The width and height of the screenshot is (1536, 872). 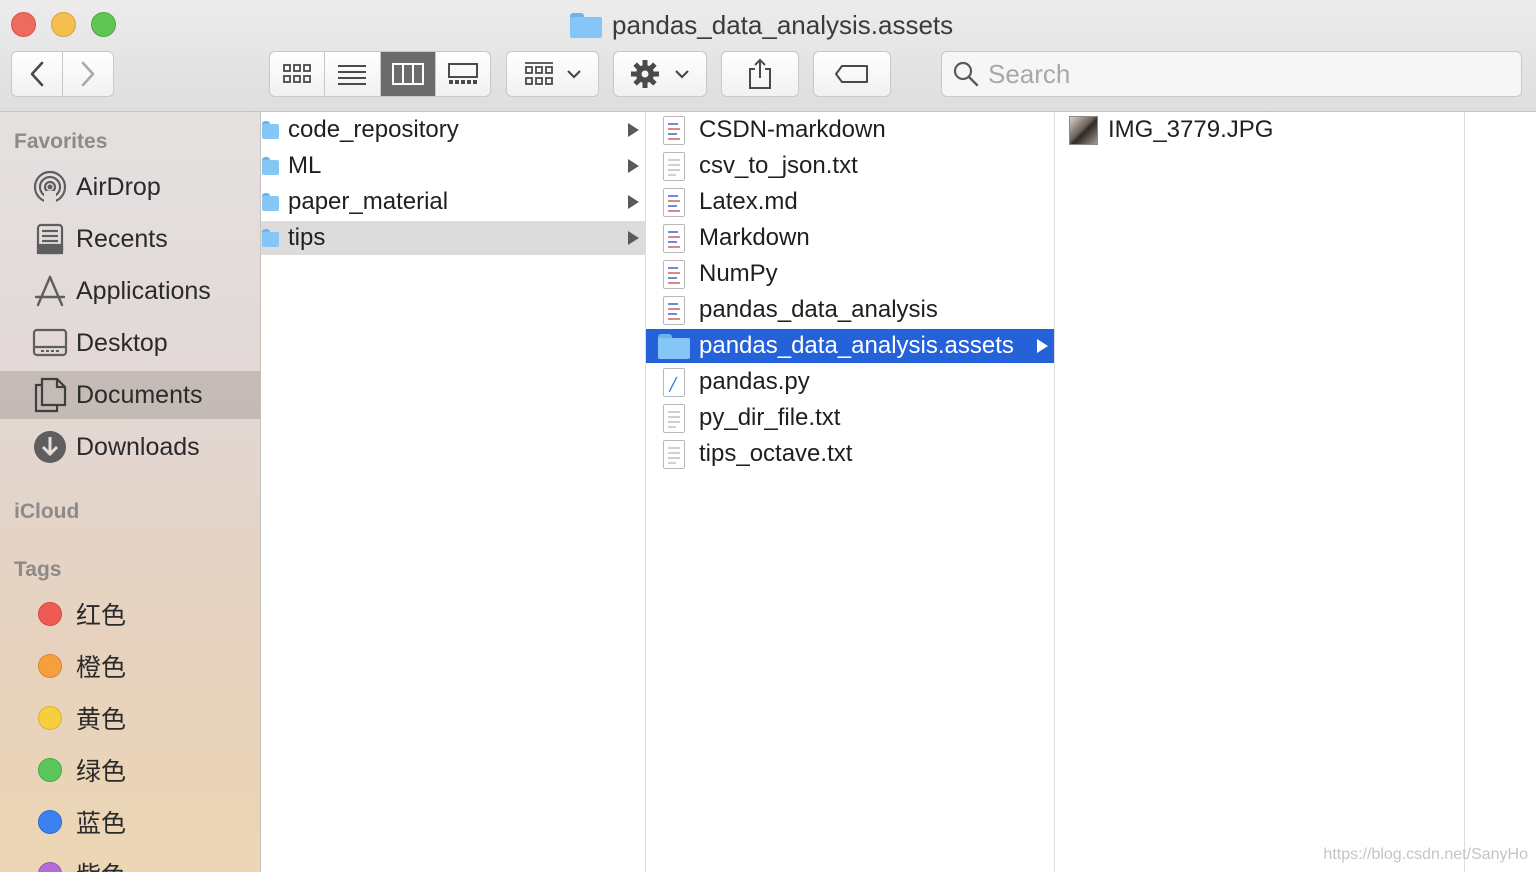 I want to click on tags-heading: Tags, so click(x=38, y=569).